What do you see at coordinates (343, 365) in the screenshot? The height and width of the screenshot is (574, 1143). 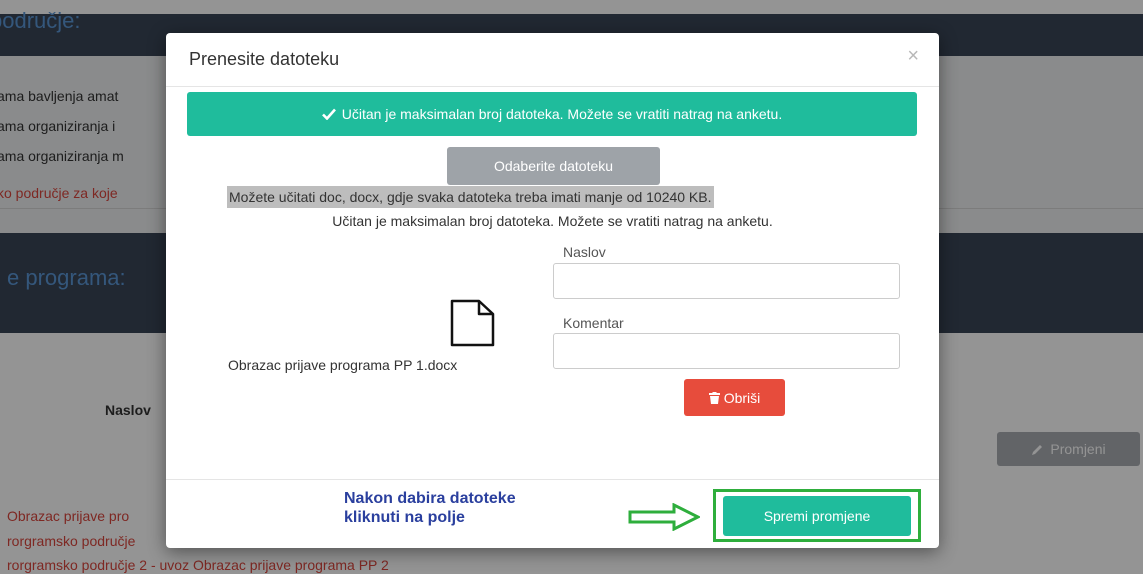 I see `file-name: Obrazac prijave programa PP 1.docx` at bounding box center [343, 365].